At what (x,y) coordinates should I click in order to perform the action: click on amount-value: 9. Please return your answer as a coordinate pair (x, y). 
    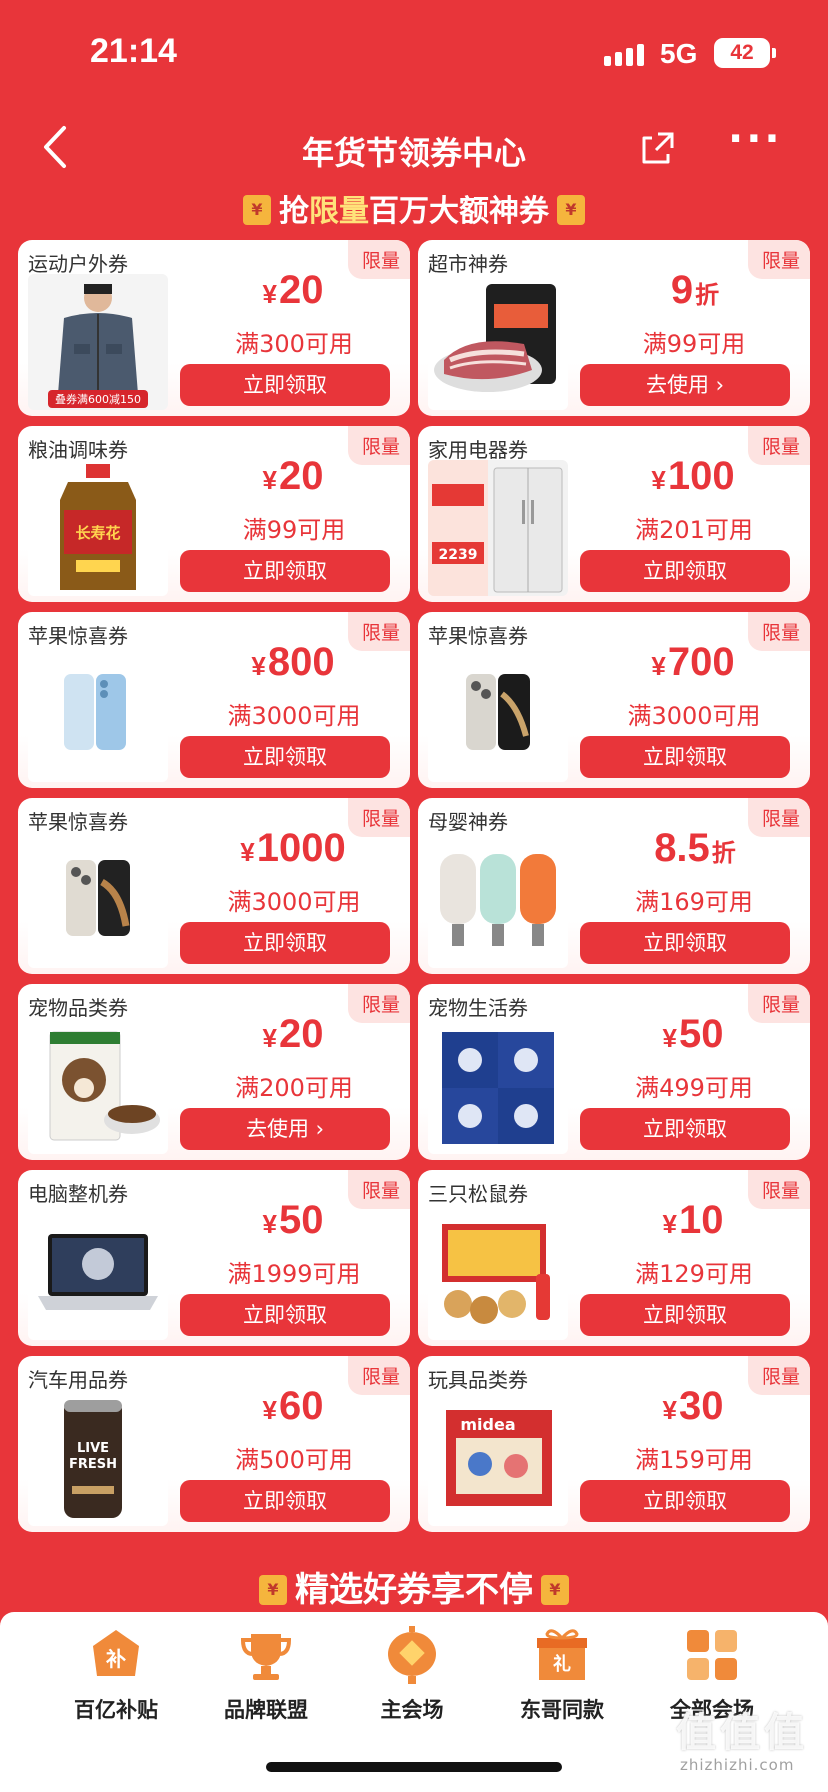
    Looking at the image, I should click on (682, 290).